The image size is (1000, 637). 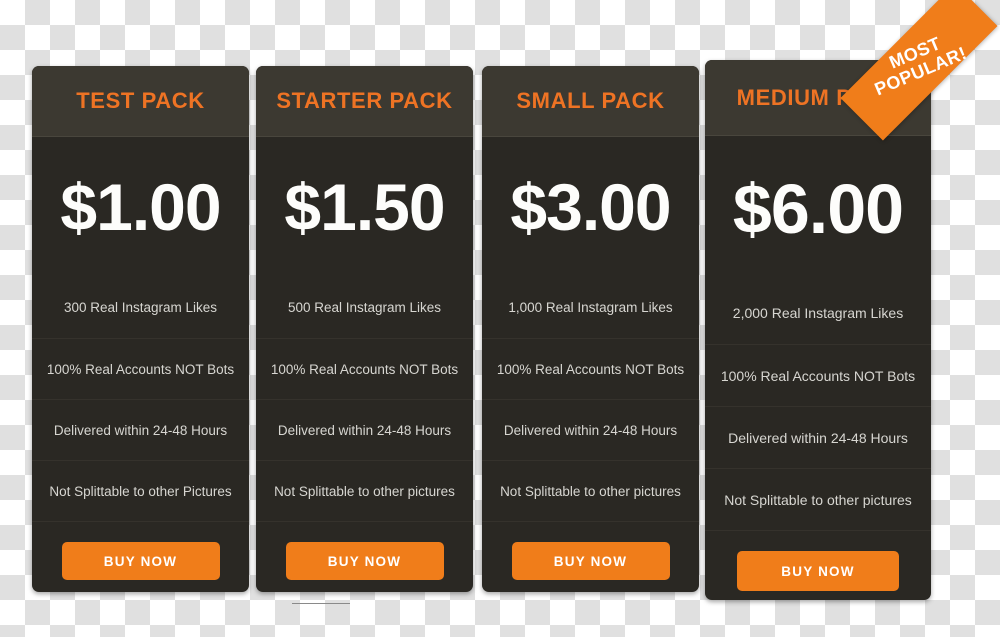 I want to click on price-block: $1.50, so click(x=364, y=207).